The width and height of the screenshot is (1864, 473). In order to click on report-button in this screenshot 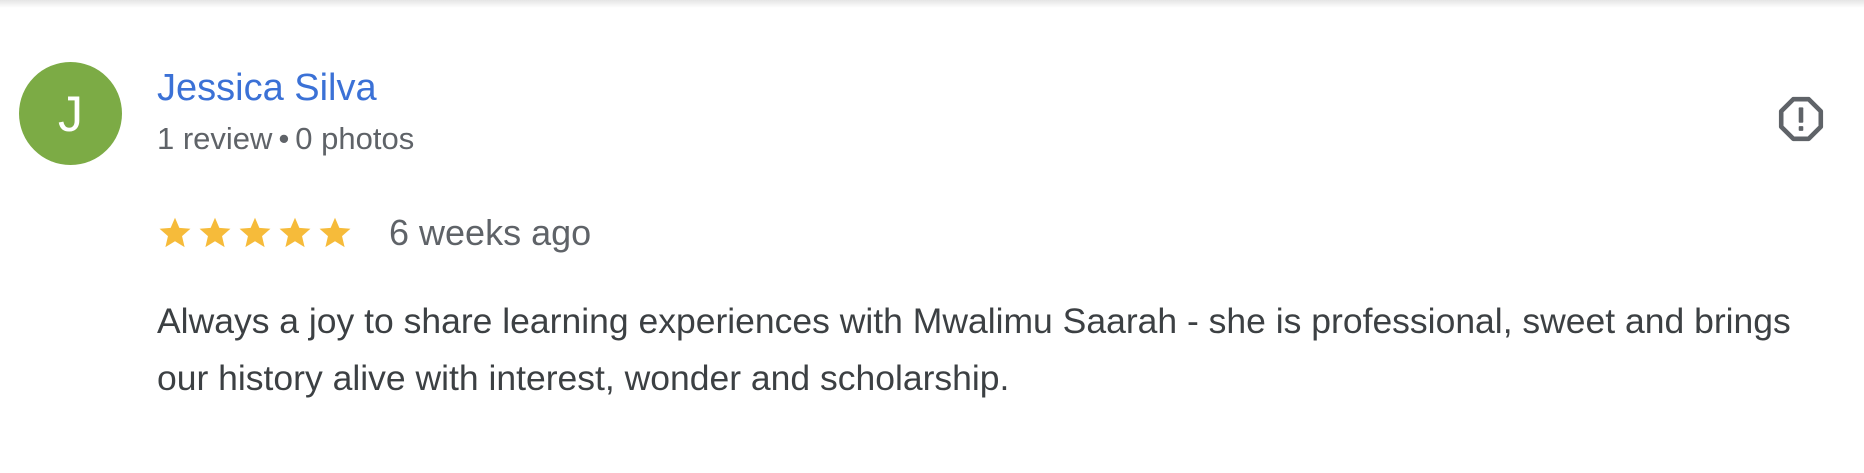, I will do `click(1801, 119)`.